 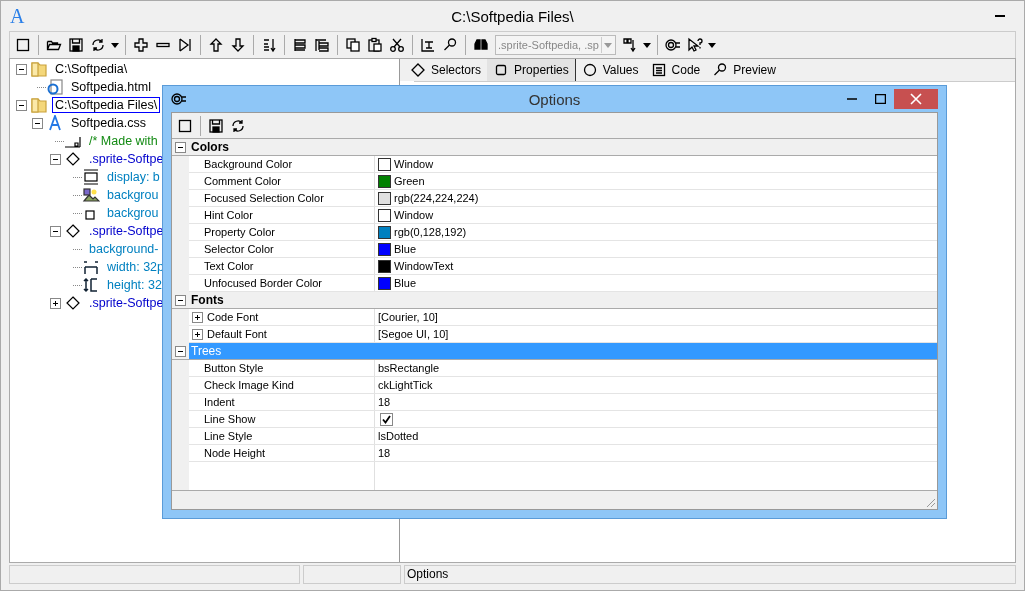 I want to click on up-arrow-icon, so click(x=216, y=45).